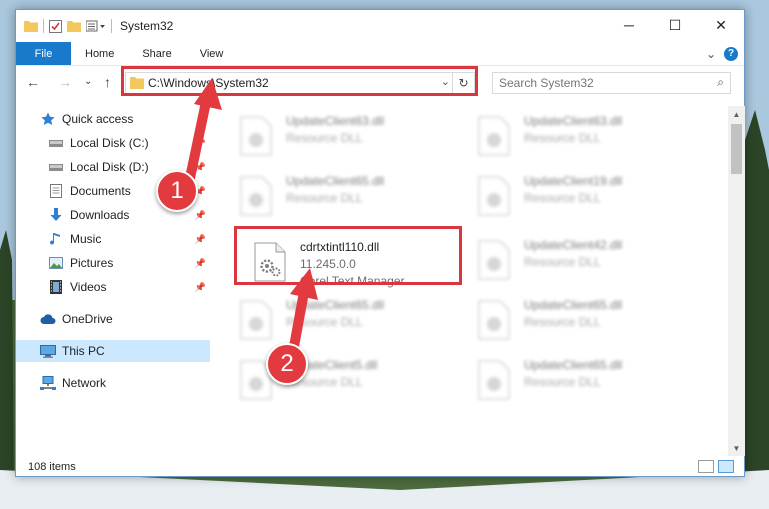 Image resolution: width=769 pixels, height=509 pixels. I want to click on sidebar-item-onedrive: OneDrive, so click(113, 319).